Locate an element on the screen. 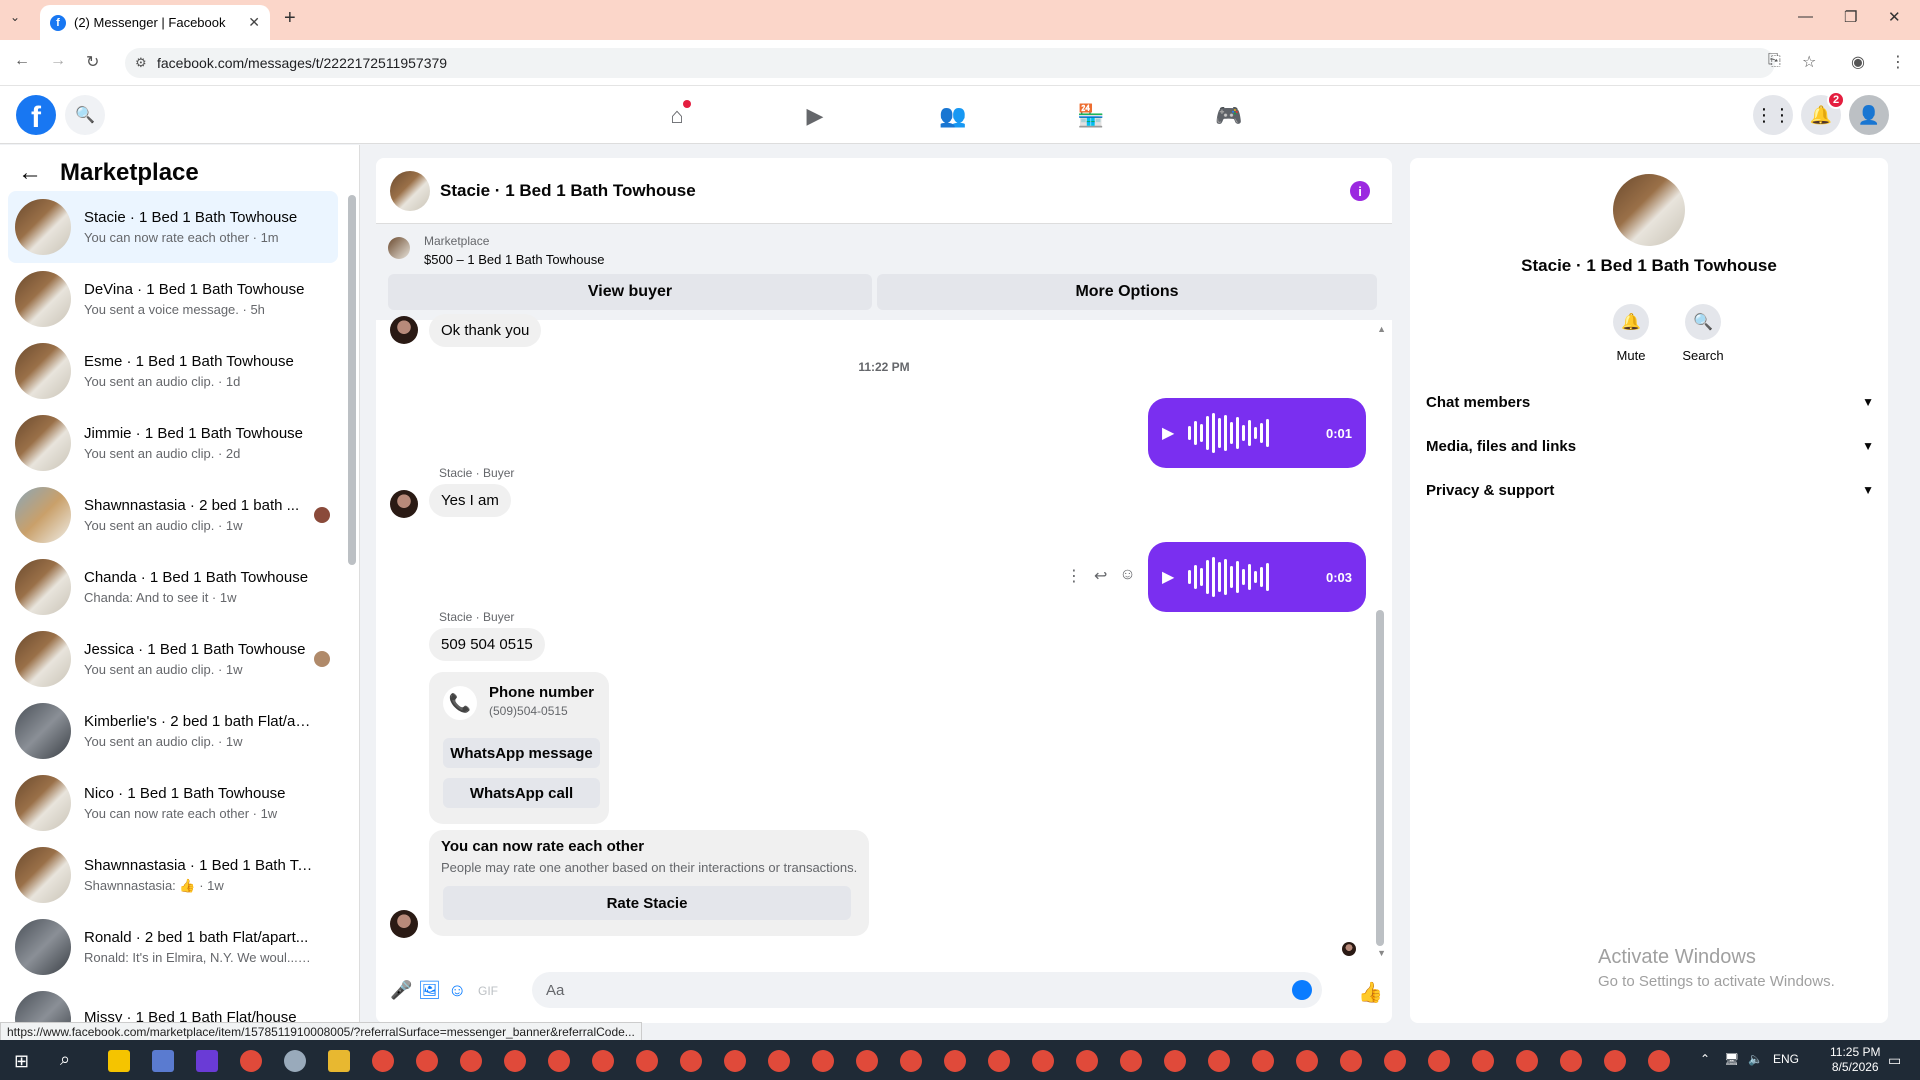  back-icon: ← is located at coordinates (22, 61).